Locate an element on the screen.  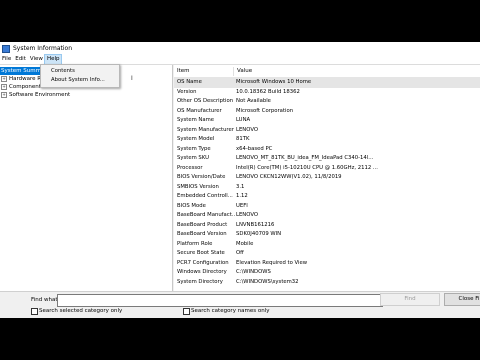
row-value-cell: 81TK is located at coordinates (243, 139).